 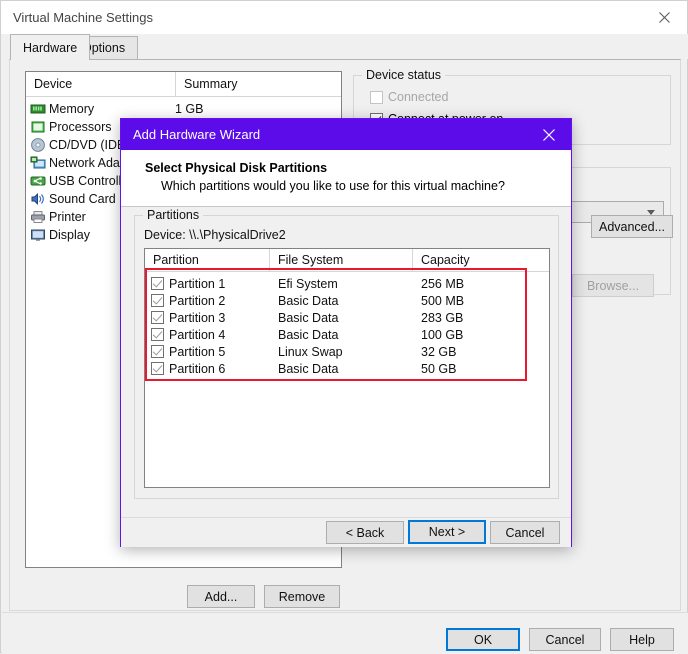 I want to click on table-row: Partition 4 Basic Data 100 GB, so click(x=347, y=334).